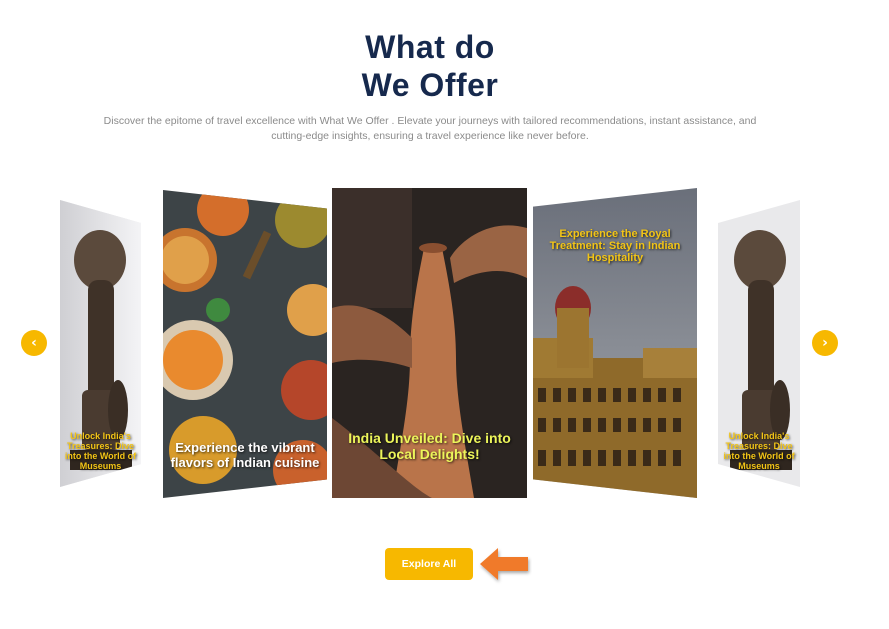 This screenshot has width=889, height=629. I want to click on section-title-line2: We Offer, so click(430, 85).